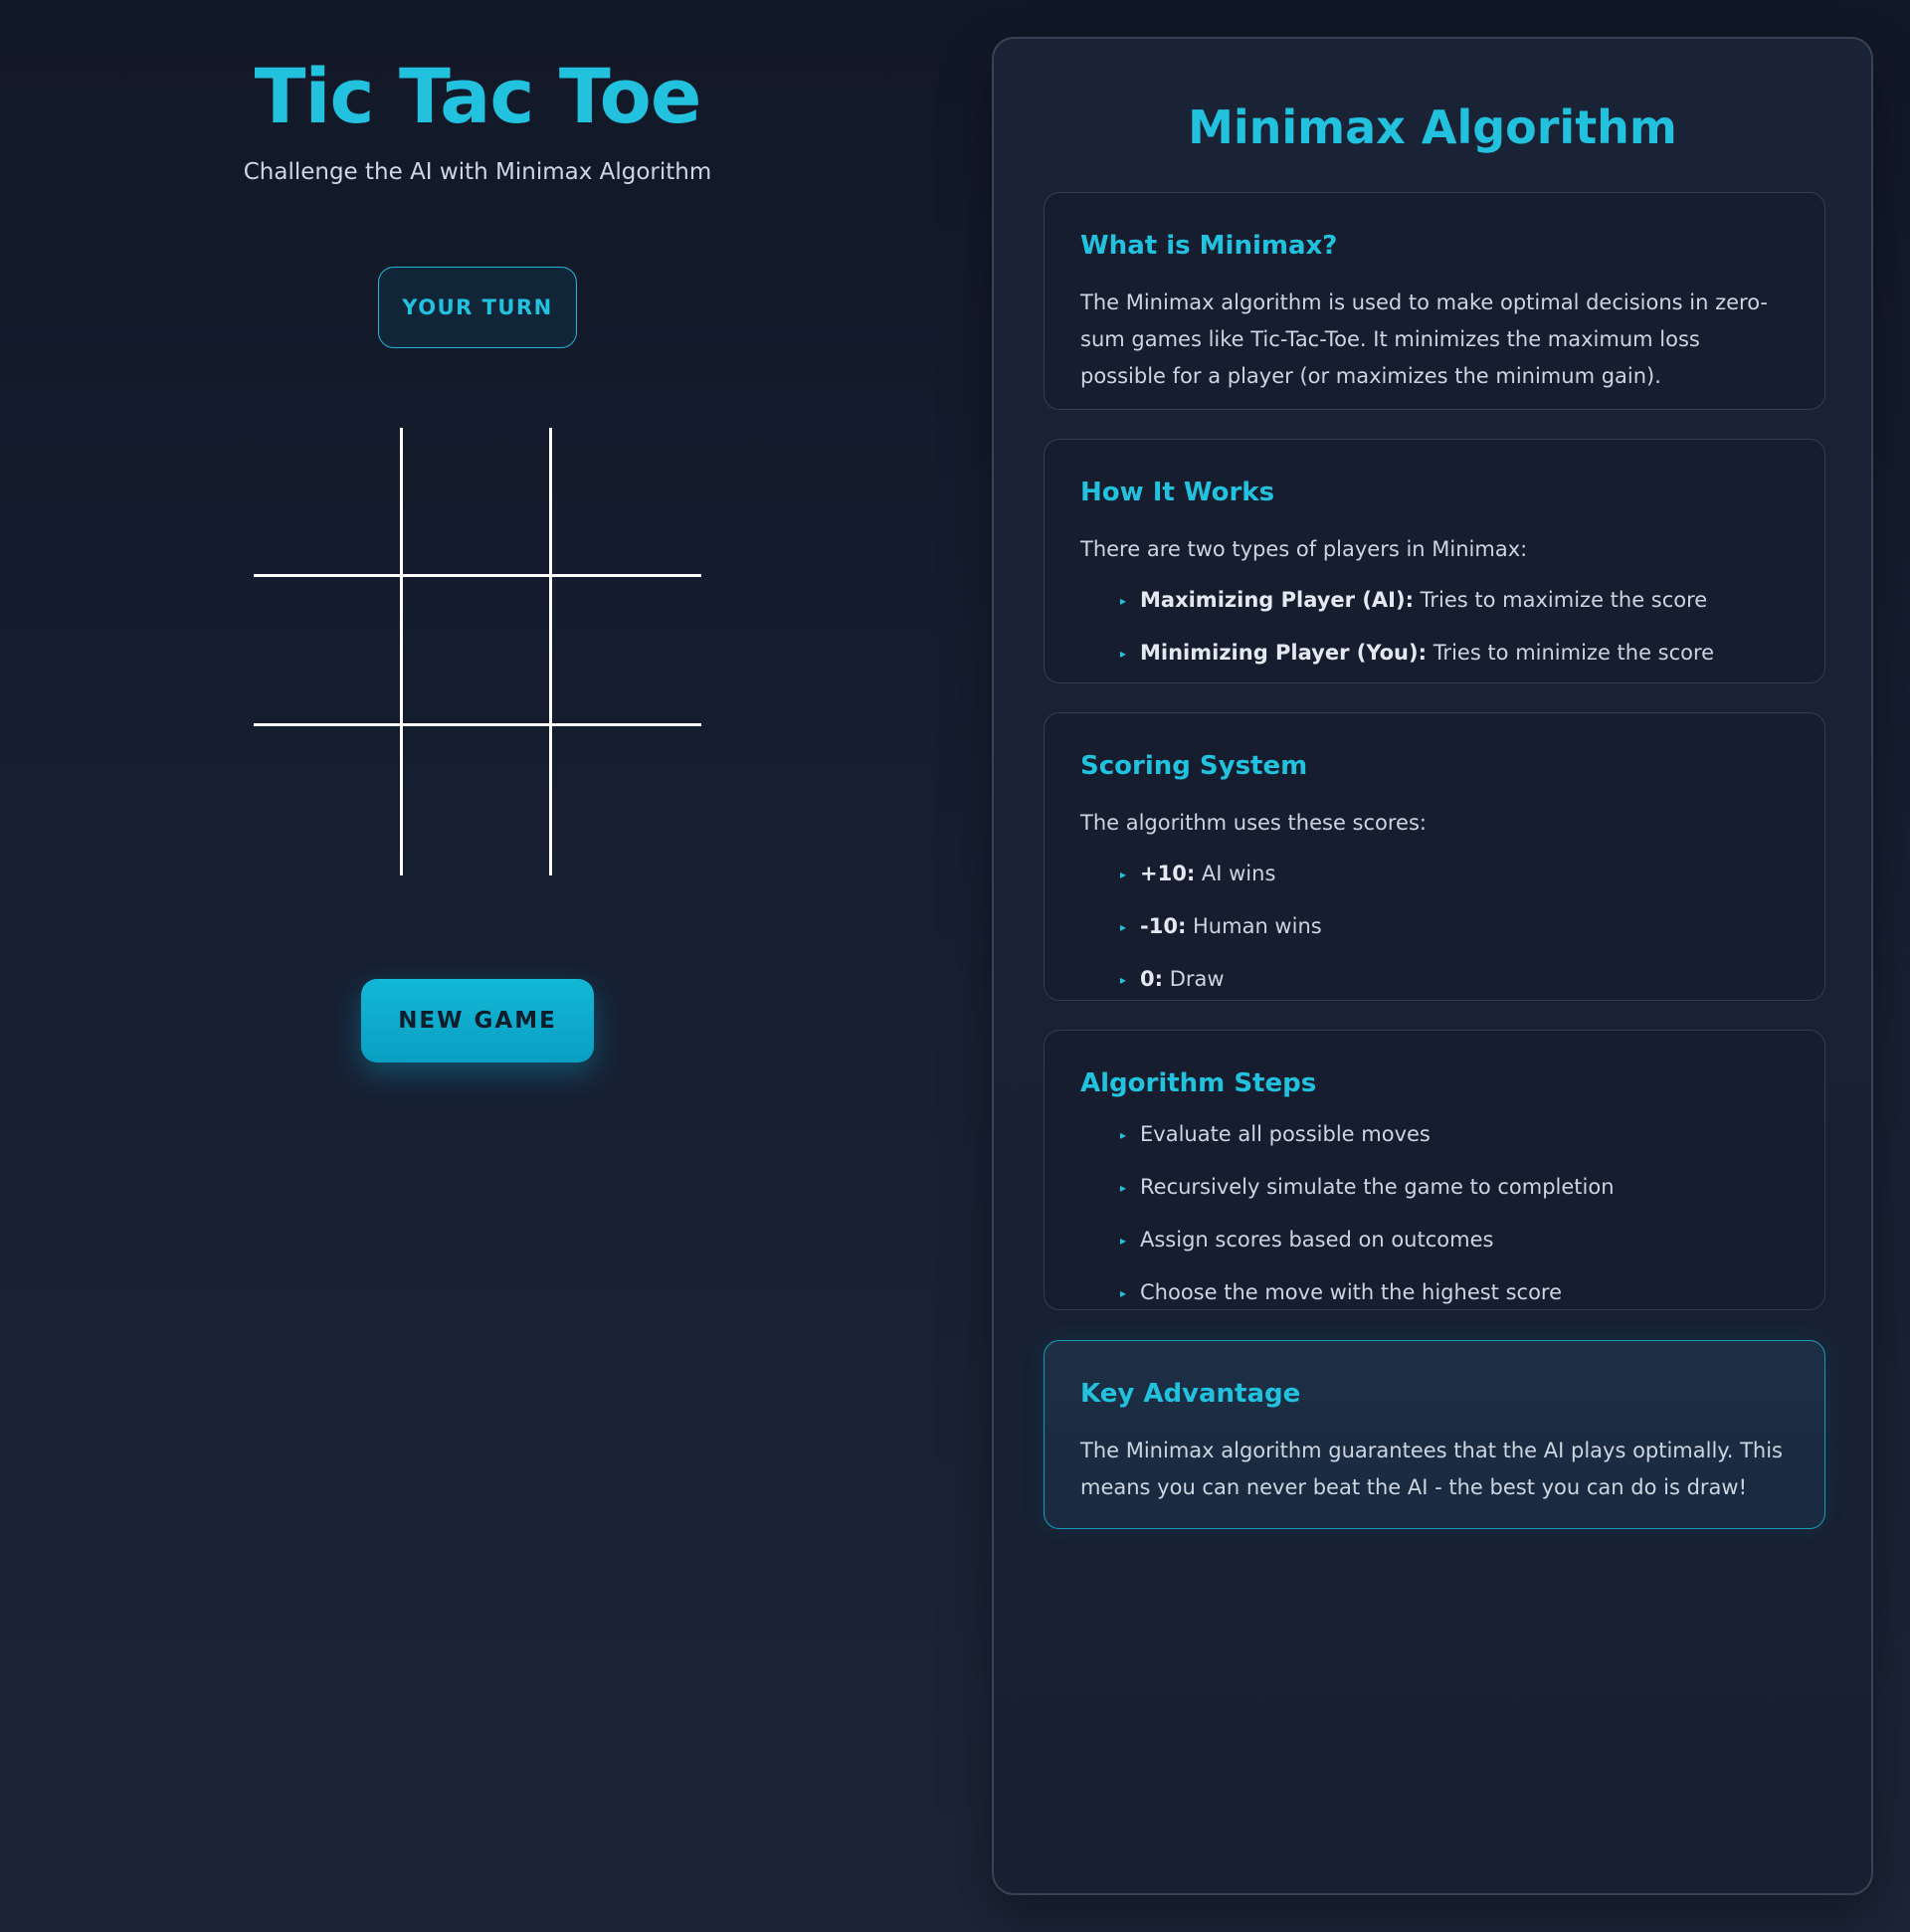  What do you see at coordinates (1163, 926) in the screenshot?
I see `list-item-term: -10:` at bounding box center [1163, 926].